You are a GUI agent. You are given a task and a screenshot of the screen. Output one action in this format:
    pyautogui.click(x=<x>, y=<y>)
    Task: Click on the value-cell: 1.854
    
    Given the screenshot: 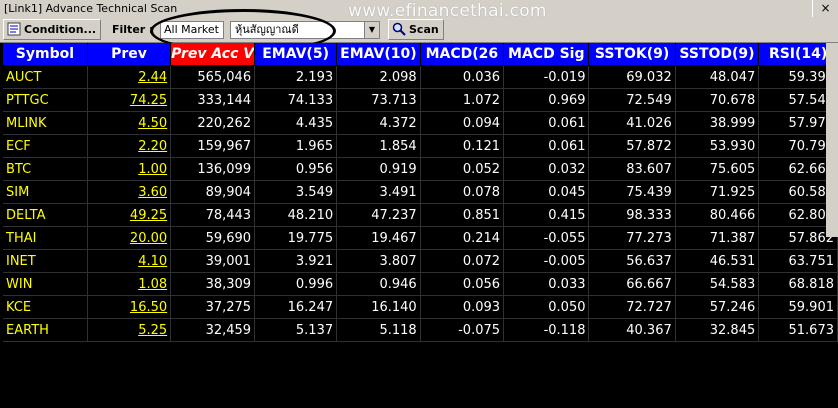 What is the action you would take?
    pyautogui.click(x=378, y=146)
    